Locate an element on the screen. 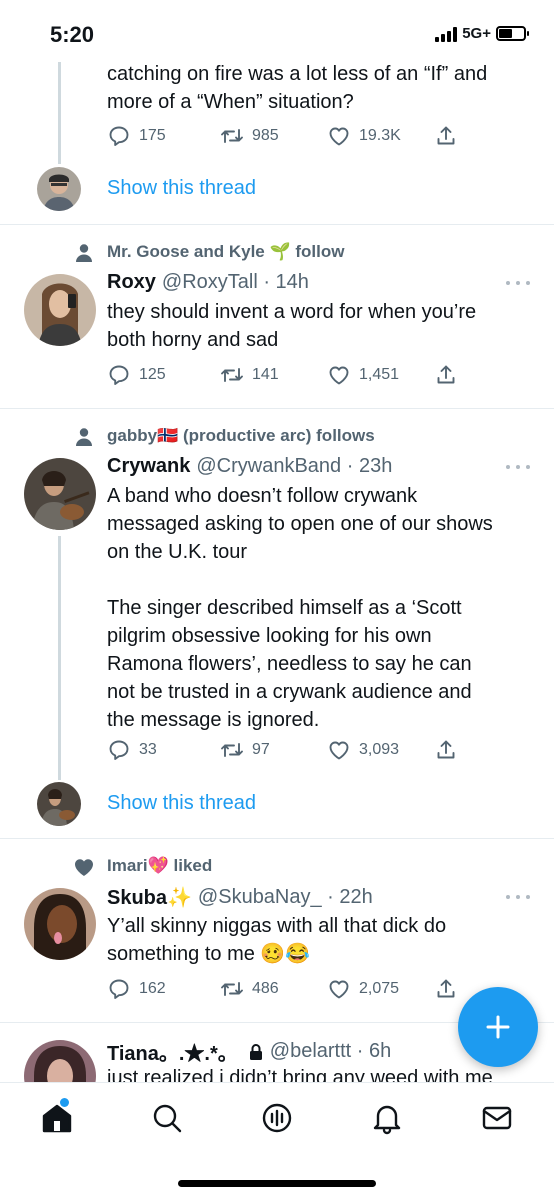 The width and height of the screenshot is (554, 1200). display-name: Crywank is located at coordinates (148, 466).